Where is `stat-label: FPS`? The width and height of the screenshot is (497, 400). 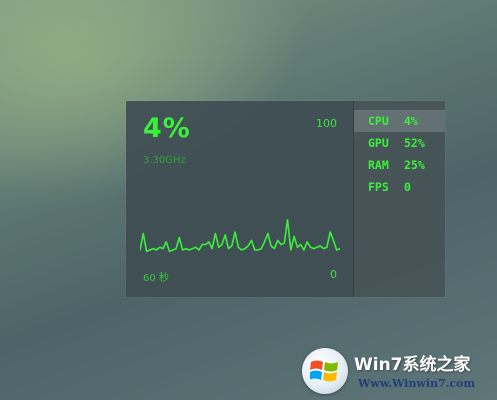 stat-label: FPS is located at coordinates (378, 187).